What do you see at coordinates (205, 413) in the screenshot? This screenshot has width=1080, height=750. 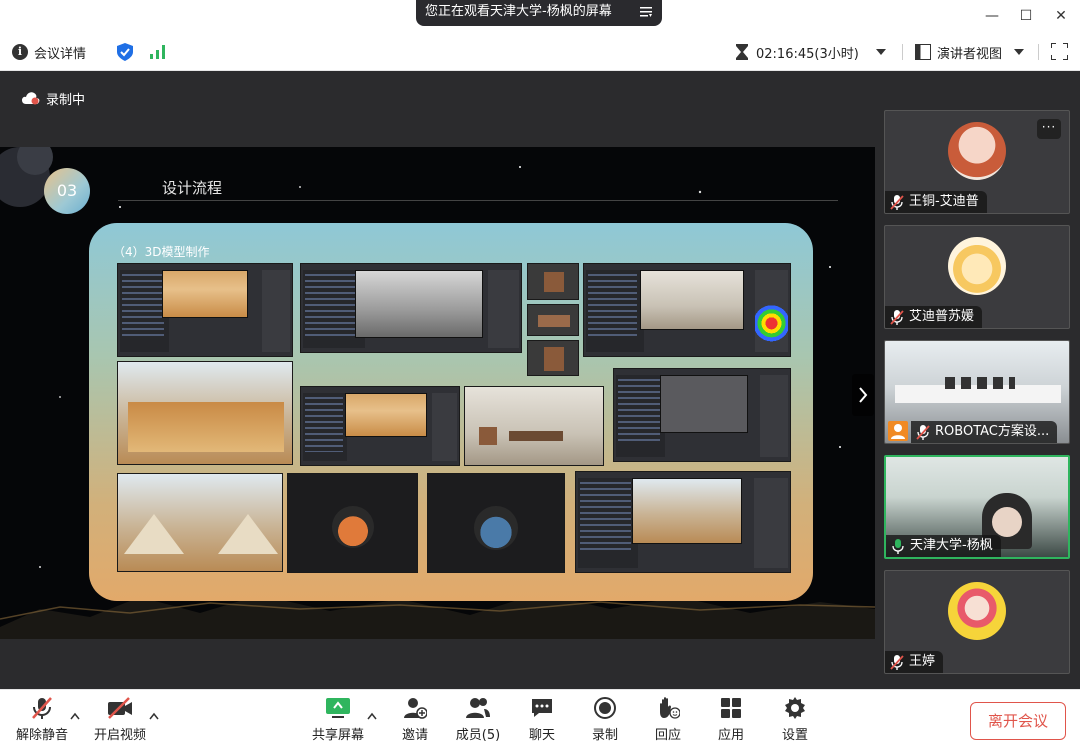 I see `scene-render-desert` at bounding box center [205, 413].